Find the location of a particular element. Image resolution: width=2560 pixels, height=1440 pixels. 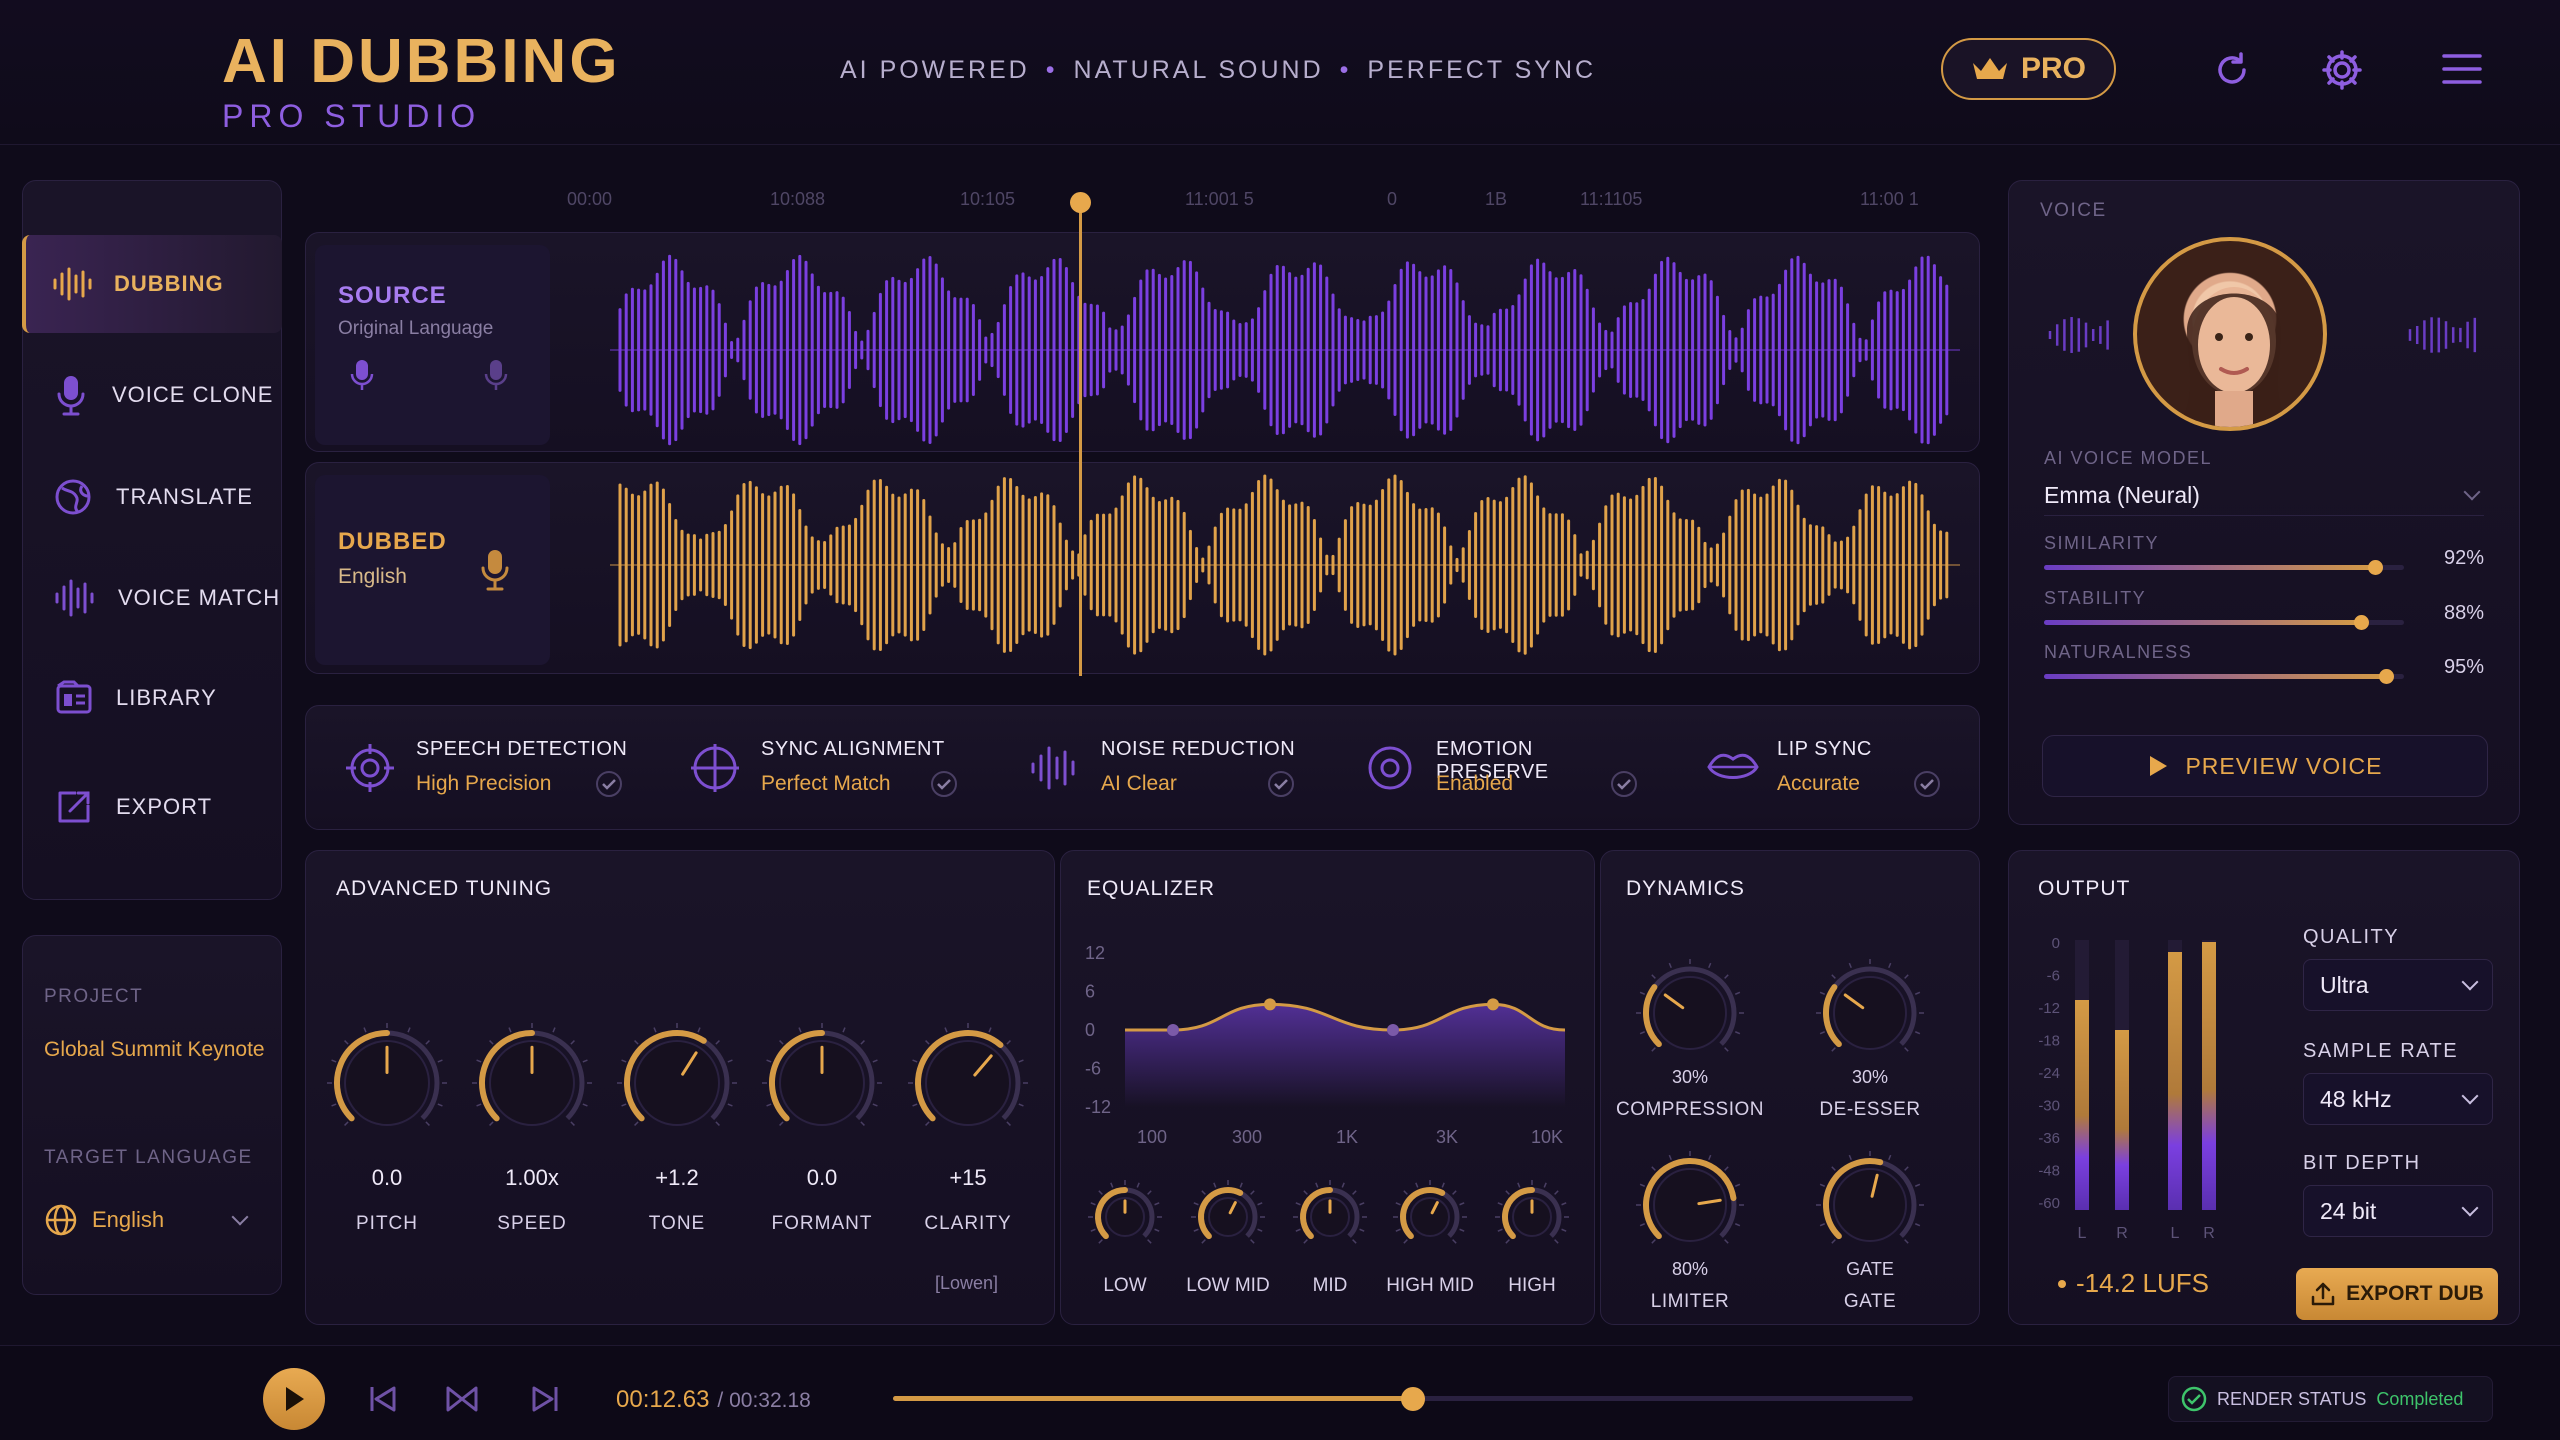

skip-back-icon is located at coordinates (383, 1399).